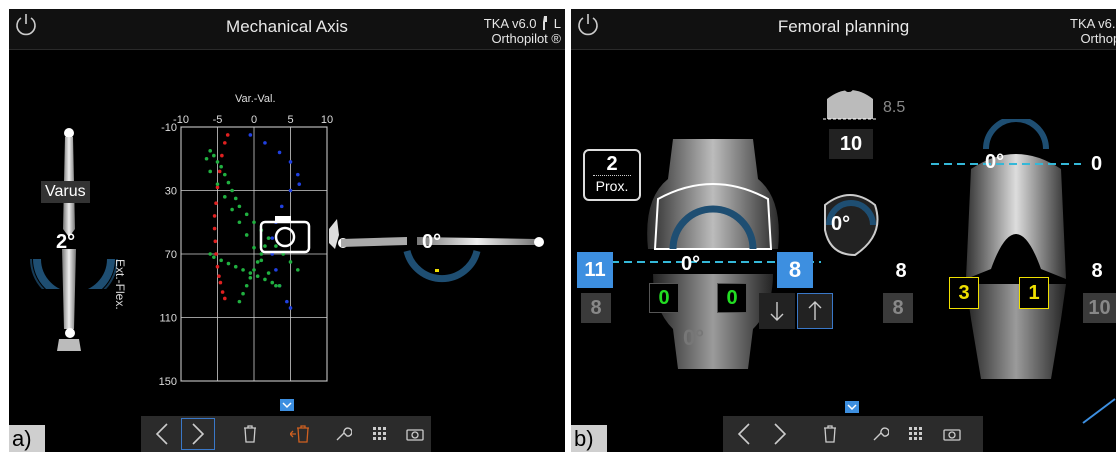 The width and height of the screenshot is (1116, 452). I want to click on trash-icon, so click(250, 434).